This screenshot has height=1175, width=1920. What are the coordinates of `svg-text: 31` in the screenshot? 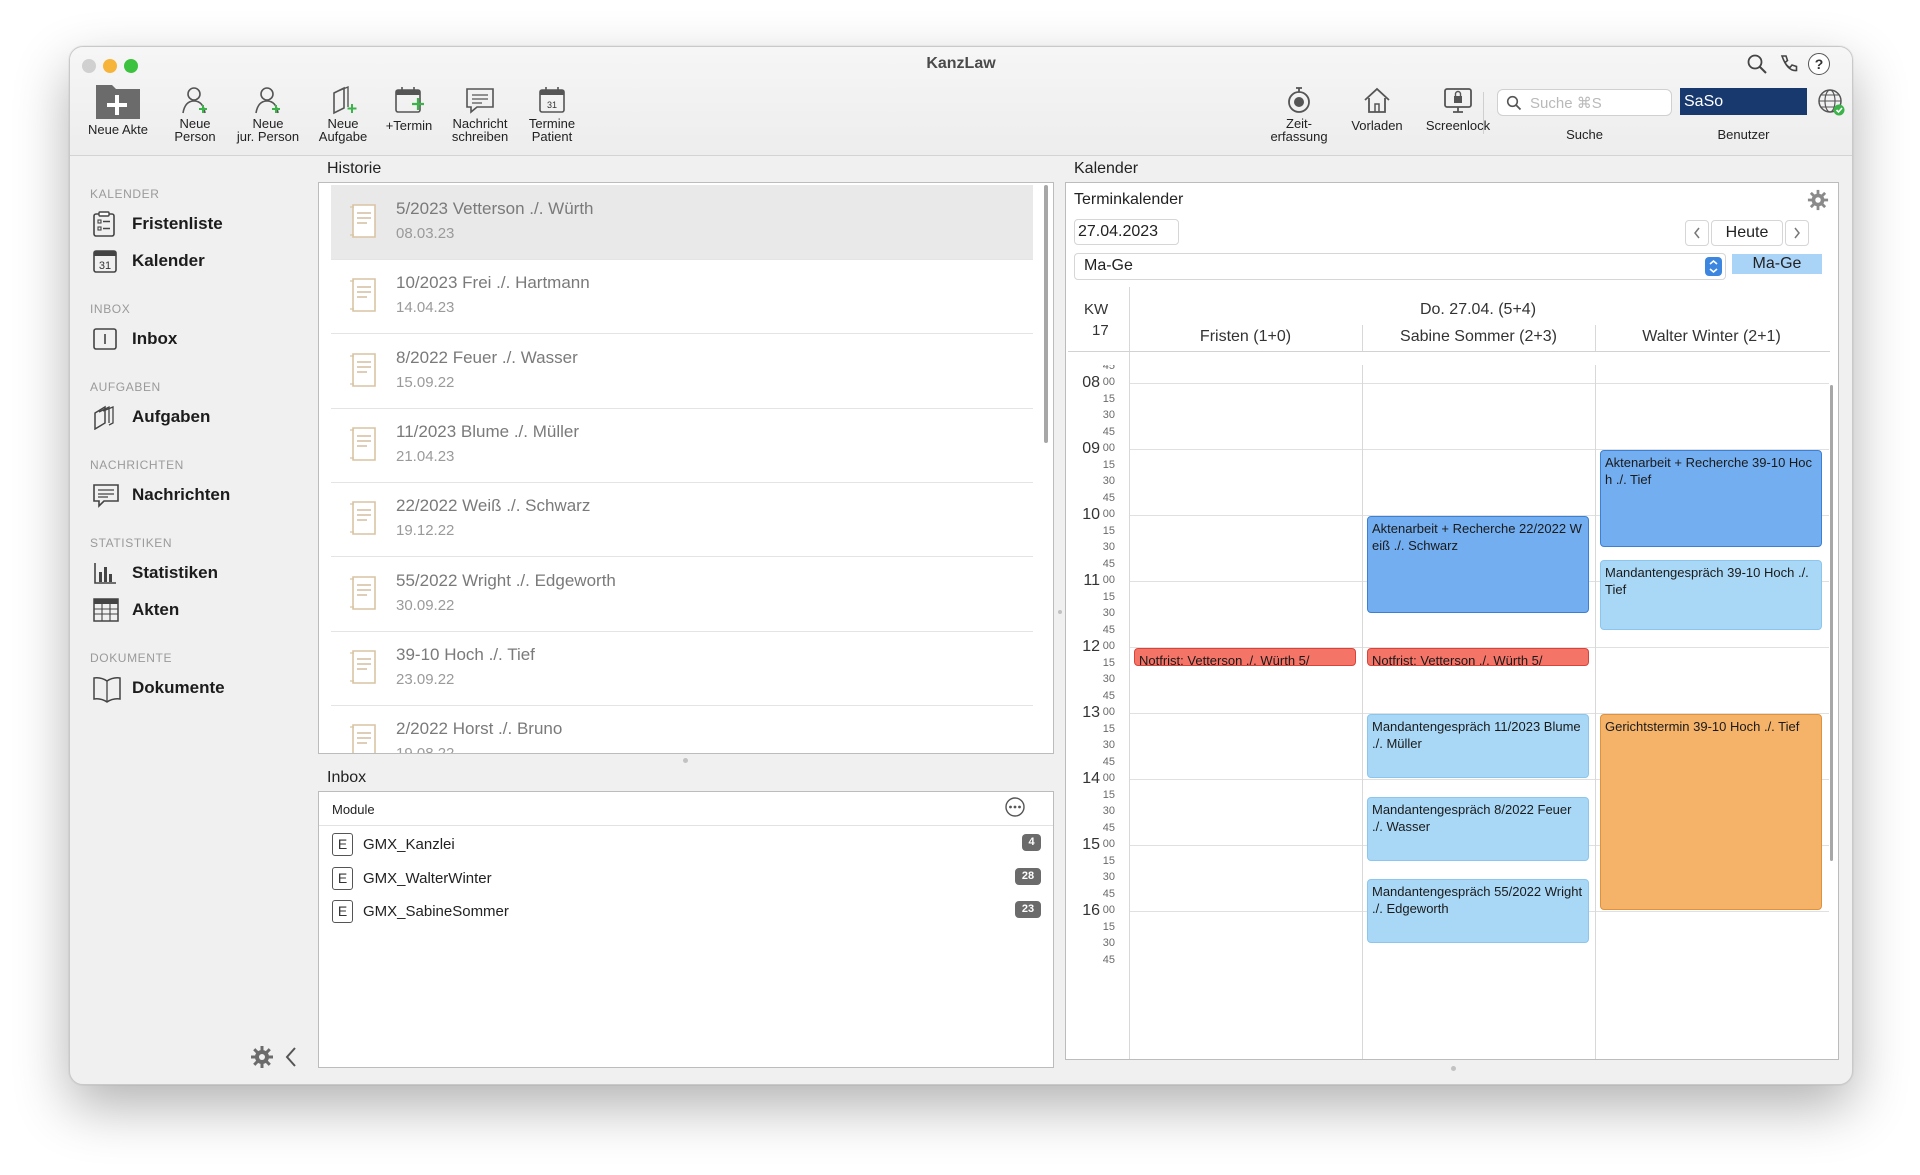 It's located at (552, 105).